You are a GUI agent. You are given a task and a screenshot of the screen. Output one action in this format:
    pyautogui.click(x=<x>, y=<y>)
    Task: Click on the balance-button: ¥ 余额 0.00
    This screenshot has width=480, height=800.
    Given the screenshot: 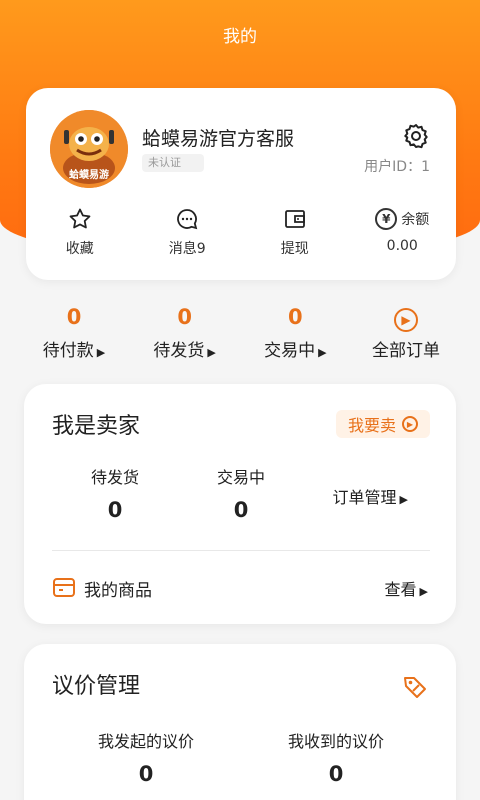 What is the action you would take?
    pyautogui.click(x=402, y=236)
    